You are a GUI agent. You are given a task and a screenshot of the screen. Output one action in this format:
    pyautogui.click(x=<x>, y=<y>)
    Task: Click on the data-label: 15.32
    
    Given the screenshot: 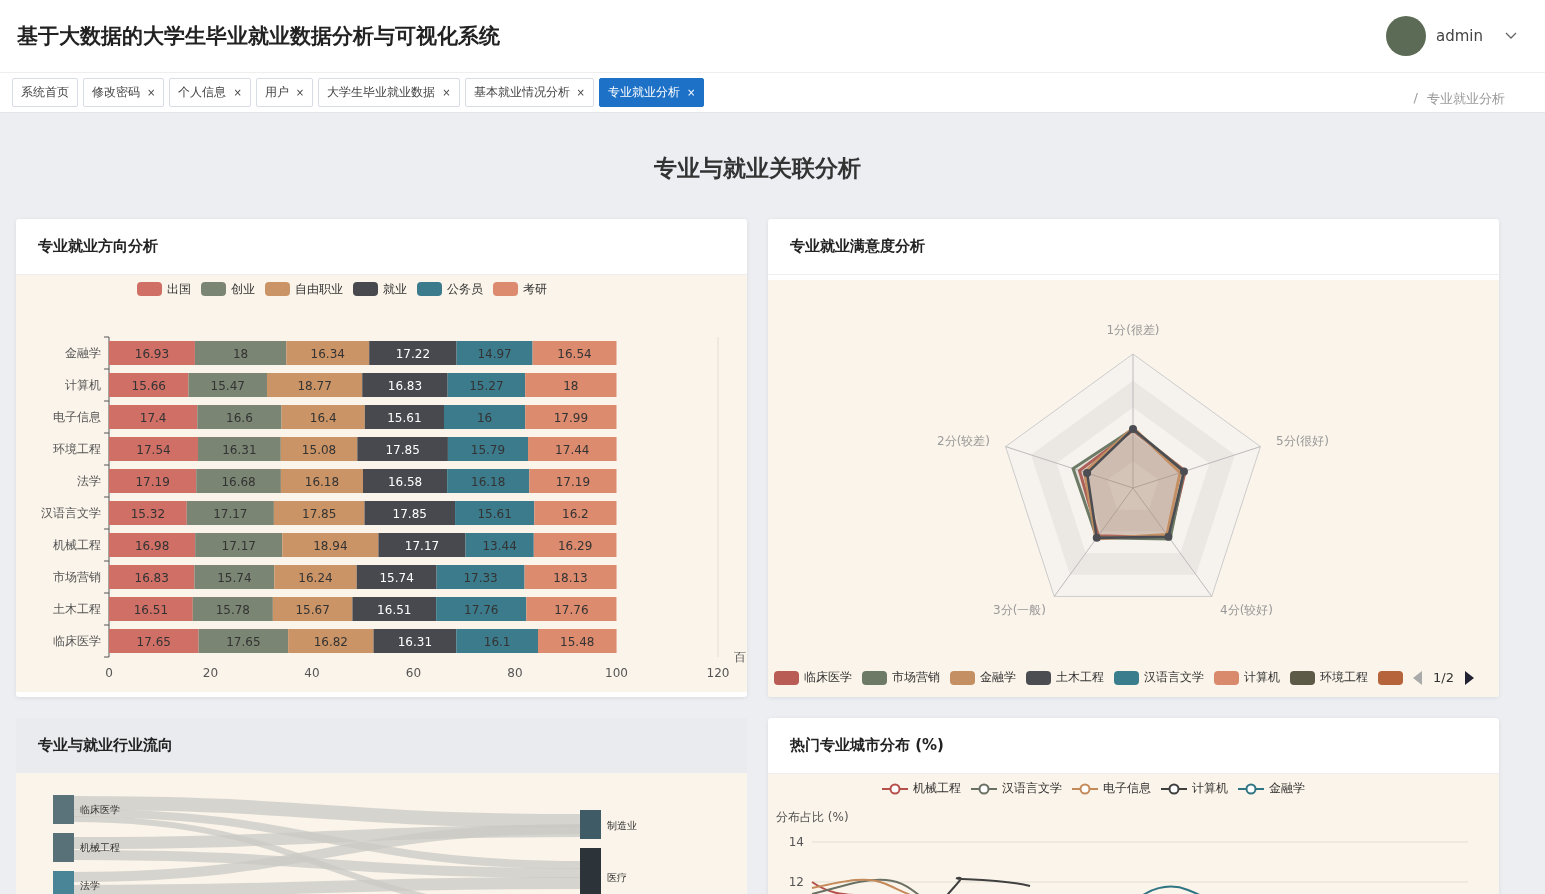 What is the action you would take?
    pyautogui.click(x=148, y=514)
    